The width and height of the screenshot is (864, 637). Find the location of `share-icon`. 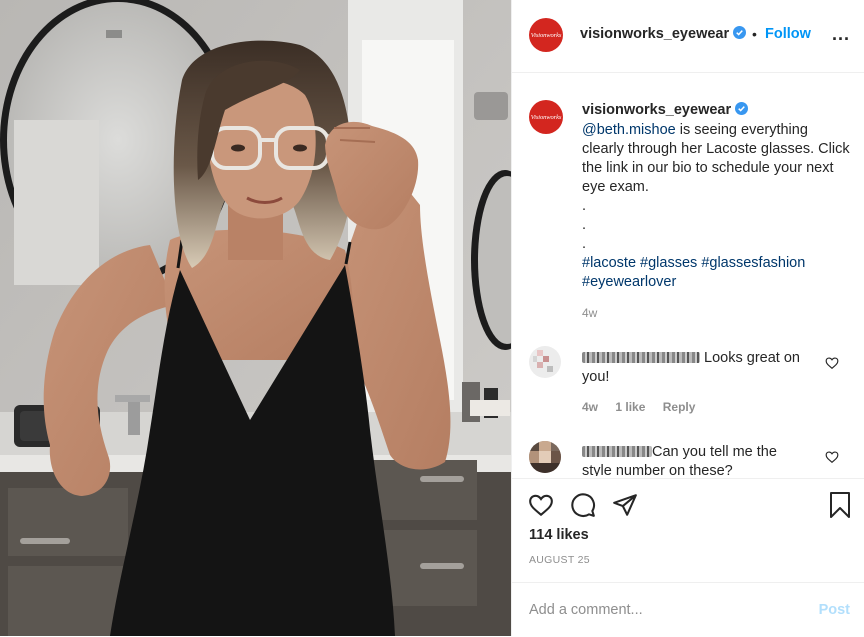

share-icon is located at coordinates (625, 505).